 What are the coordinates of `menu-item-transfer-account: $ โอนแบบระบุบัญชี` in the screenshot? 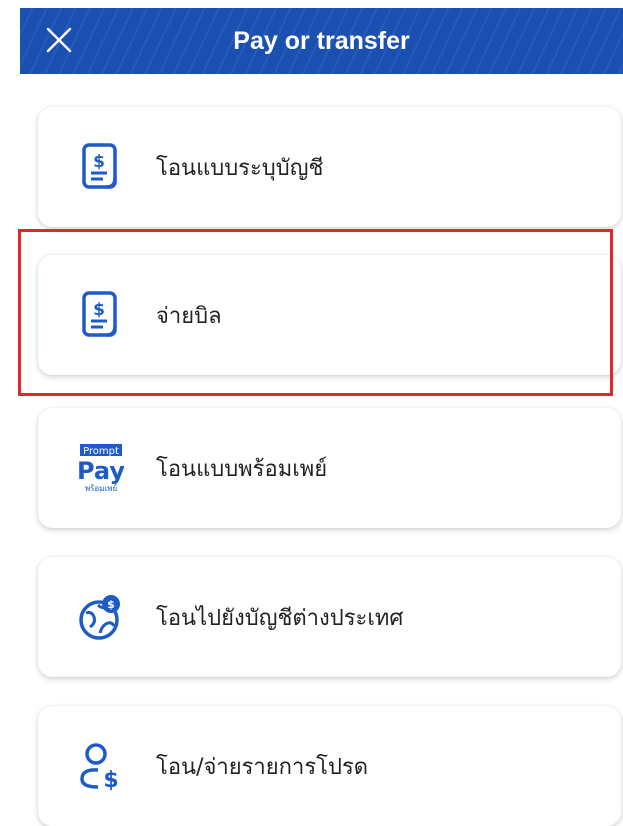 It's located at (329, 167).